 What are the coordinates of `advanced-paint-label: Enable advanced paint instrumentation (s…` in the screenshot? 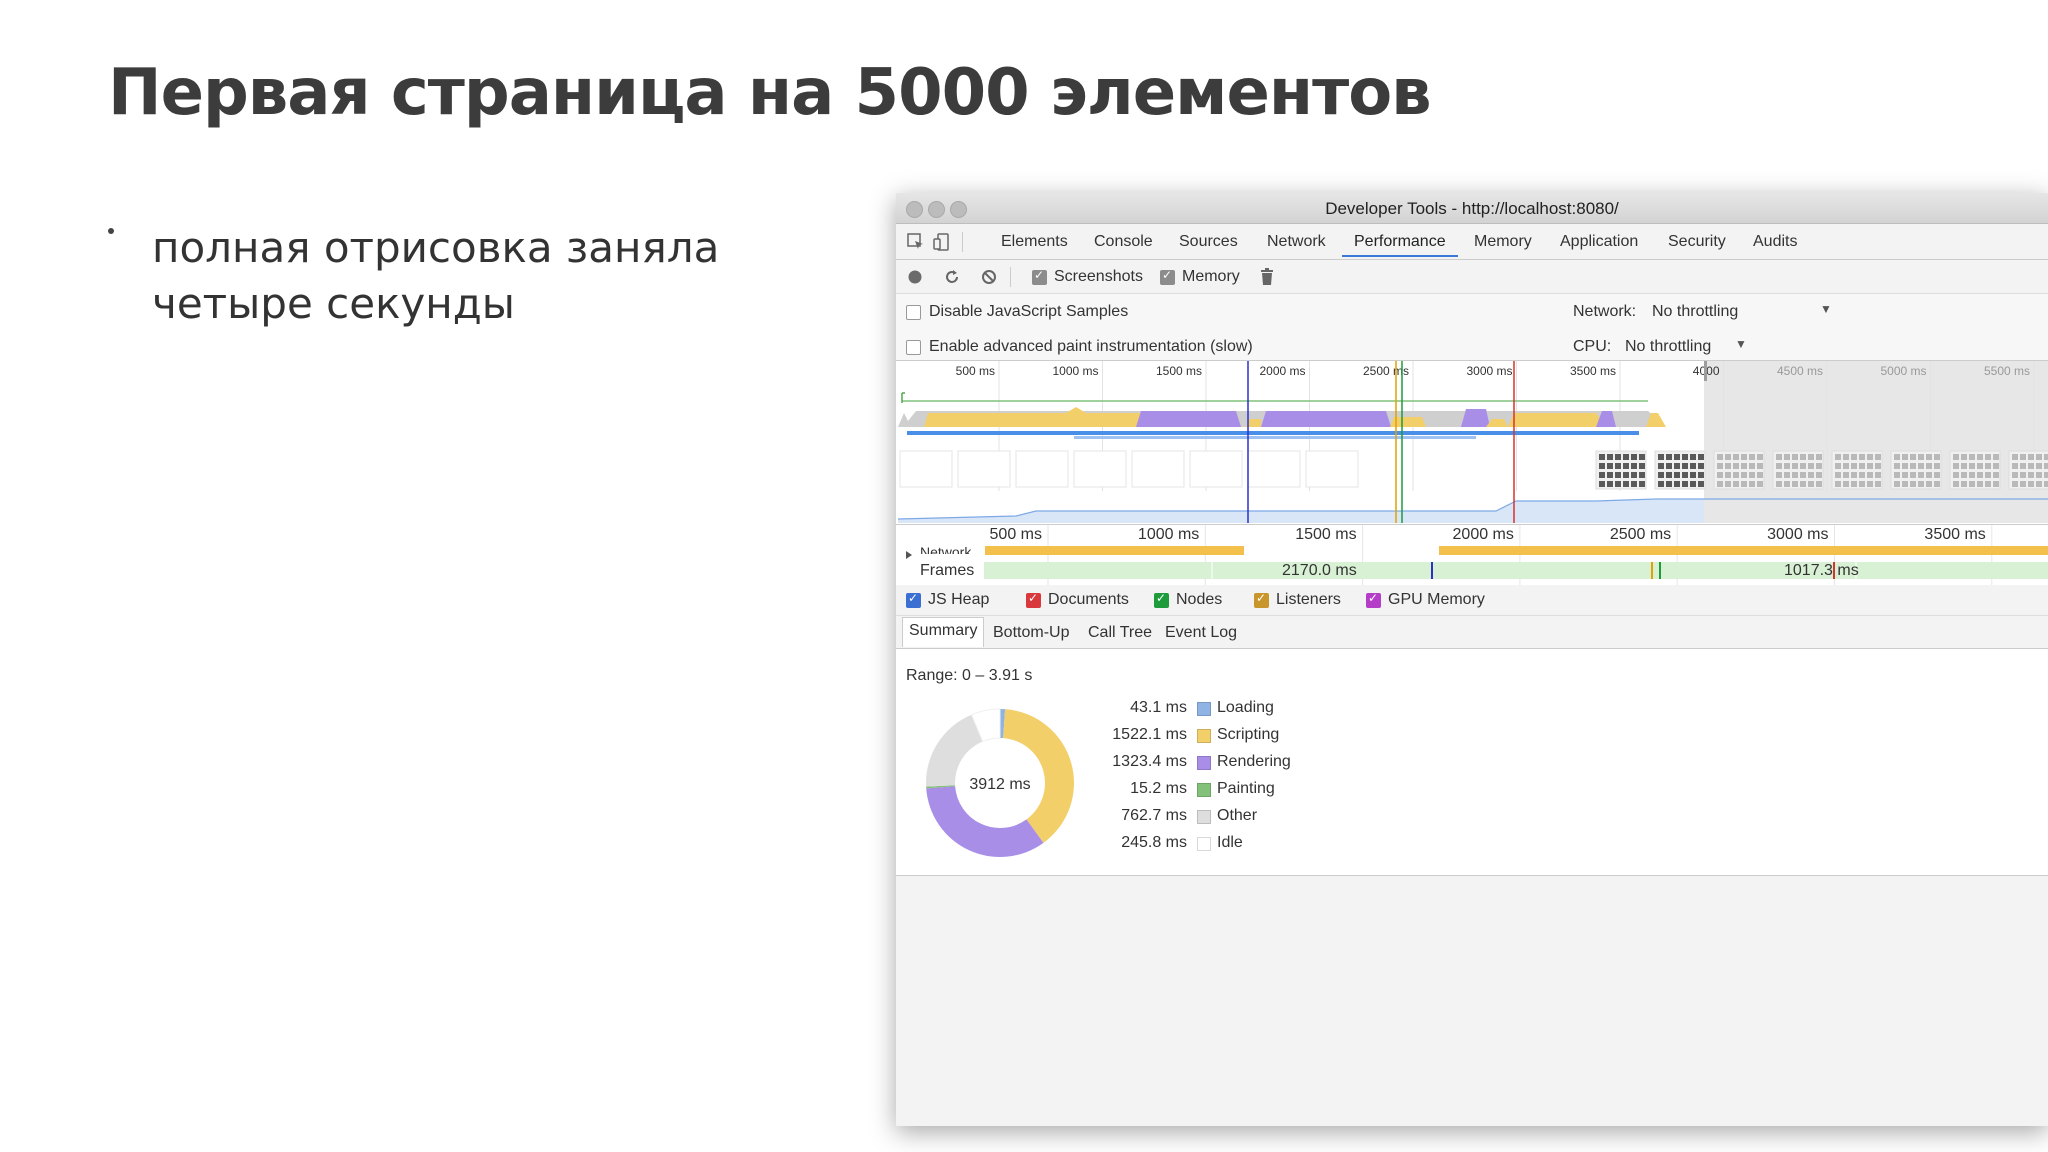 It's located at (1091, 346).